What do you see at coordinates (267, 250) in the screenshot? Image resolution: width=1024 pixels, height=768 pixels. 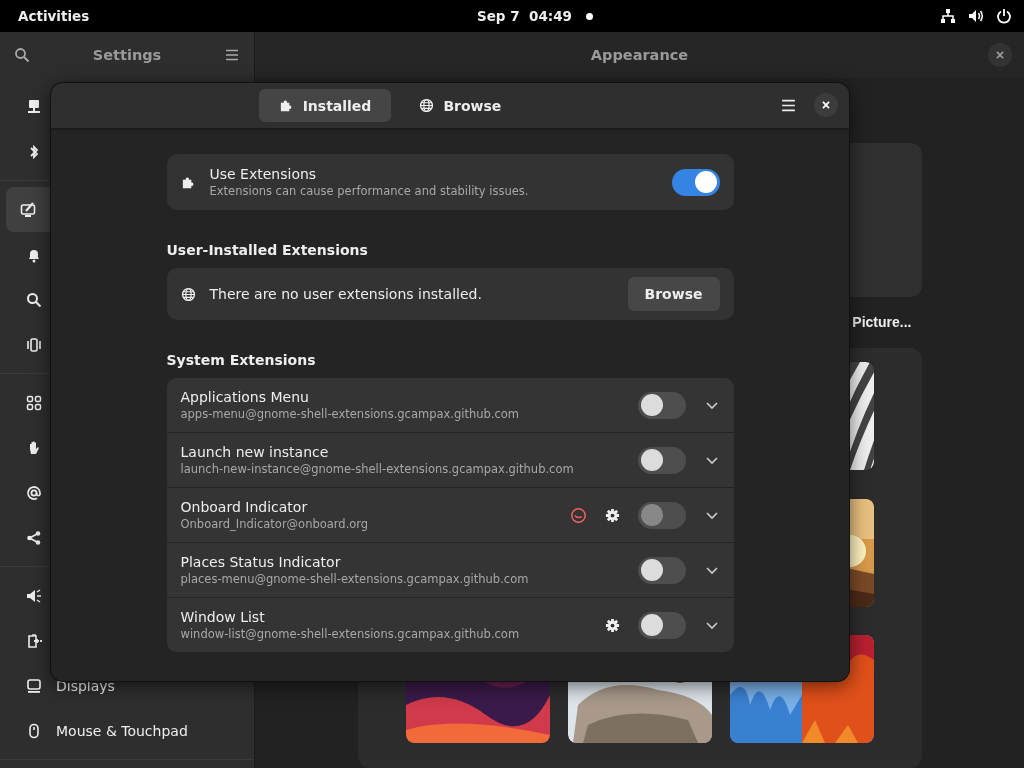 I see `section-heading: User-Installed Extensions` at bounding box center [267, 250].